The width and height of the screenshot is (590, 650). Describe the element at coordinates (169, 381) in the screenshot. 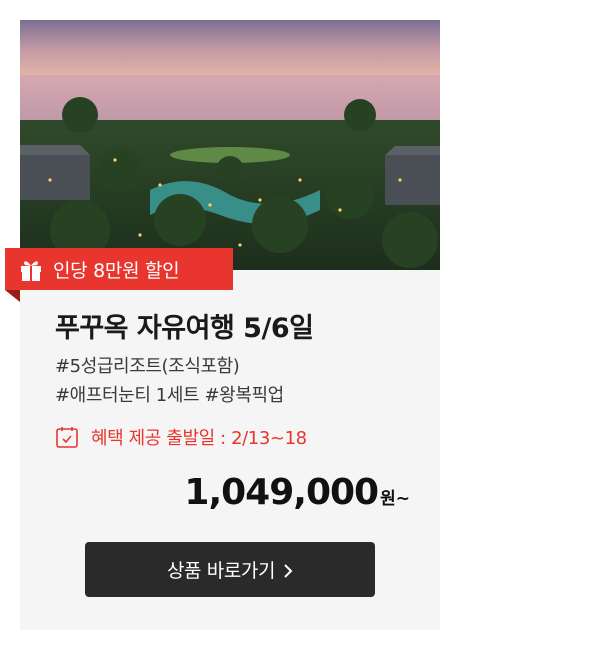

I see `product-tags: #5성급리조트(조식포함) #애프터눈티 1세트 #왕복픽업` at that location.